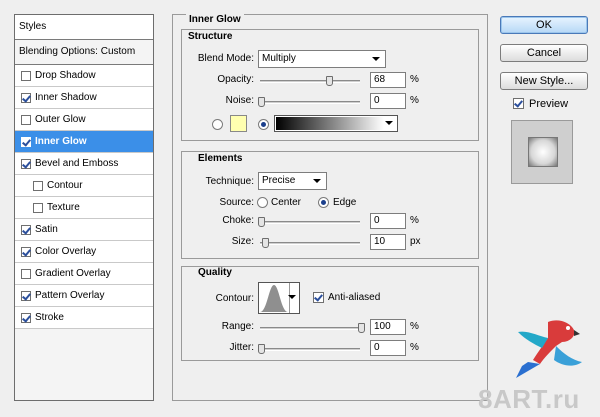 Image resolution: width=600 pixels, height=417 pixels. What do you see at coordinates (215, 19) in the screenshot?
I see `panel-title: Inner Glow` at bounding box center [215, 19].